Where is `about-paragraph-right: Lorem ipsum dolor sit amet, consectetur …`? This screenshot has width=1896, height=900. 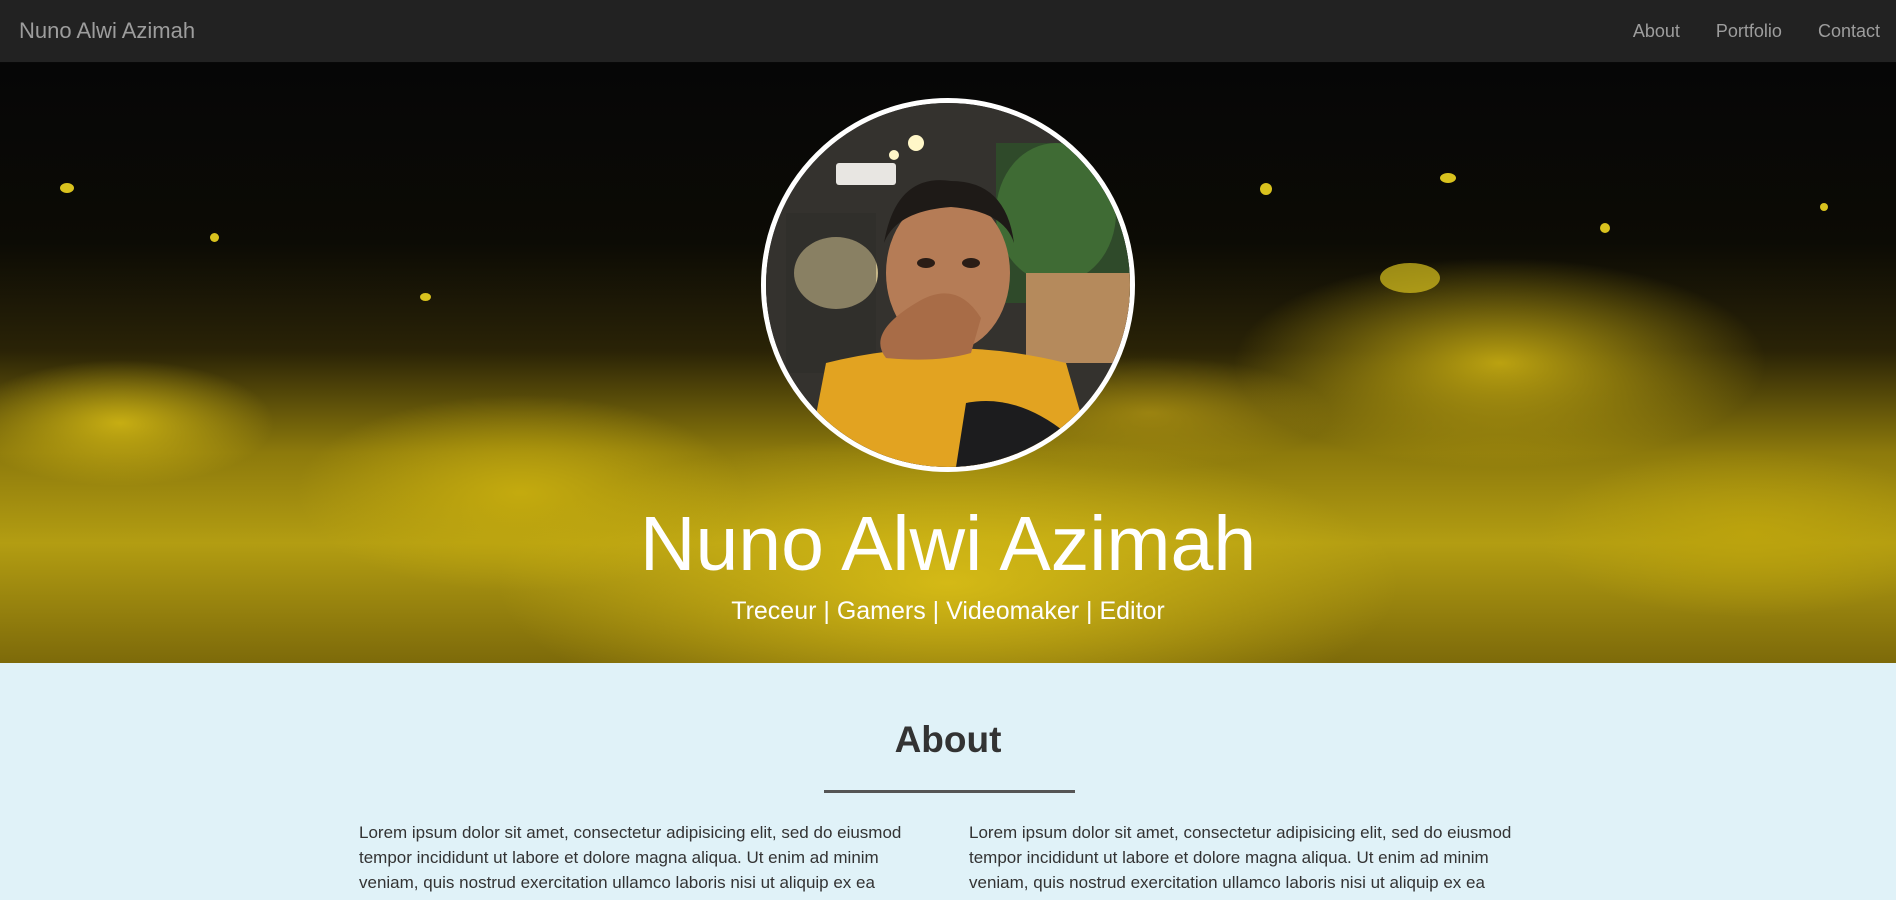 about-paragraph-right: Lorem ipsum dolor sit amet, consectetur … is located at coordinates (1240, 857).